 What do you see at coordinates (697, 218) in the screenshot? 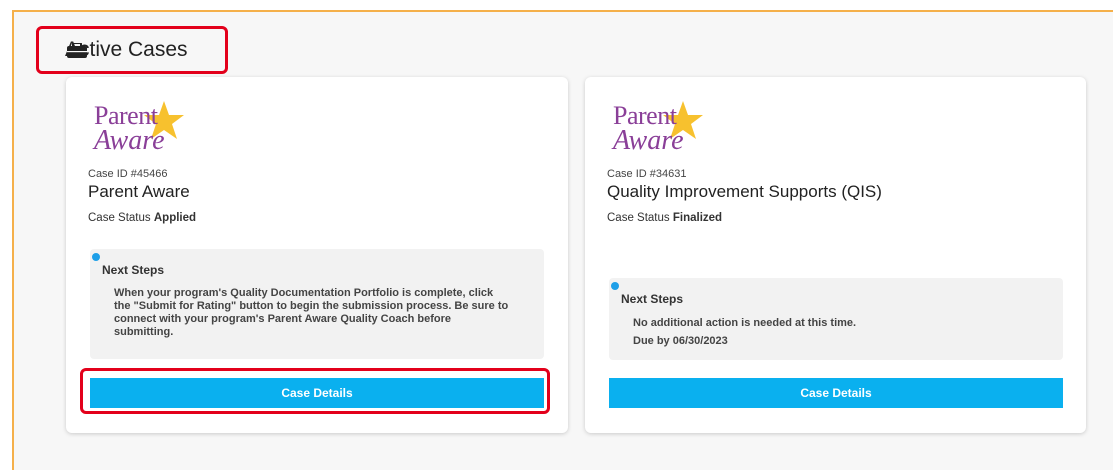
I see `status-value: Finalized` at bounding box center [697, 218].